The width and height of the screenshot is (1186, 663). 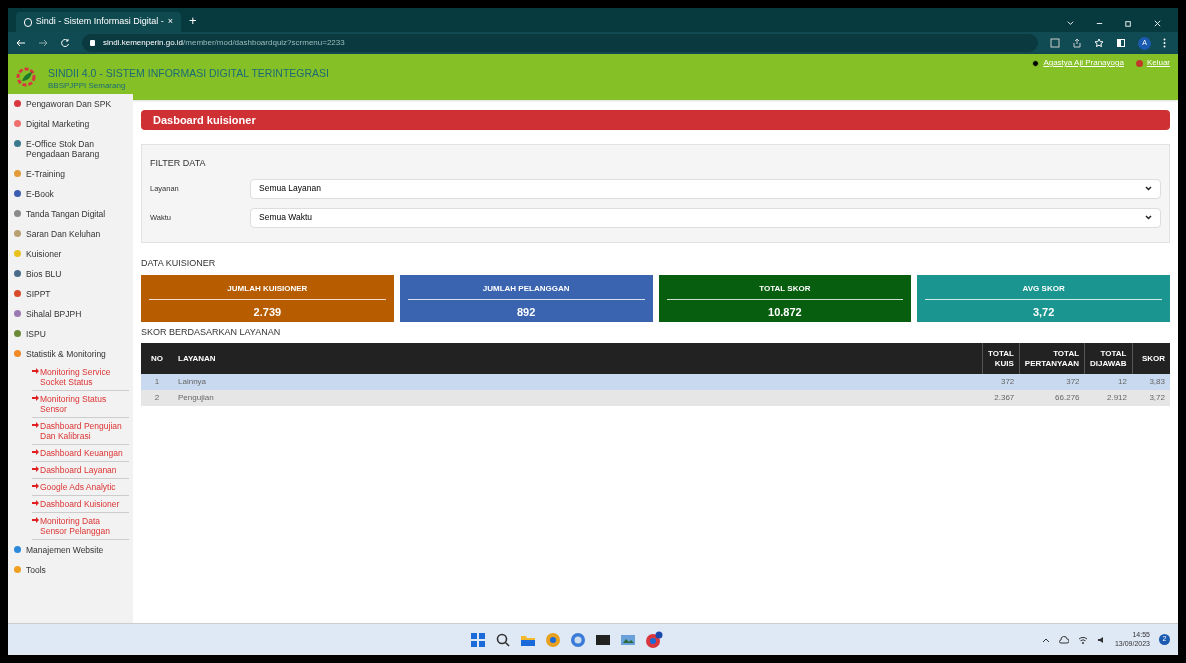 I want to click on address-bar: sindi.kemenperin.go.id/member/mod/dashboardquiz?scrmenu=2233, so click(x=560, y=43).